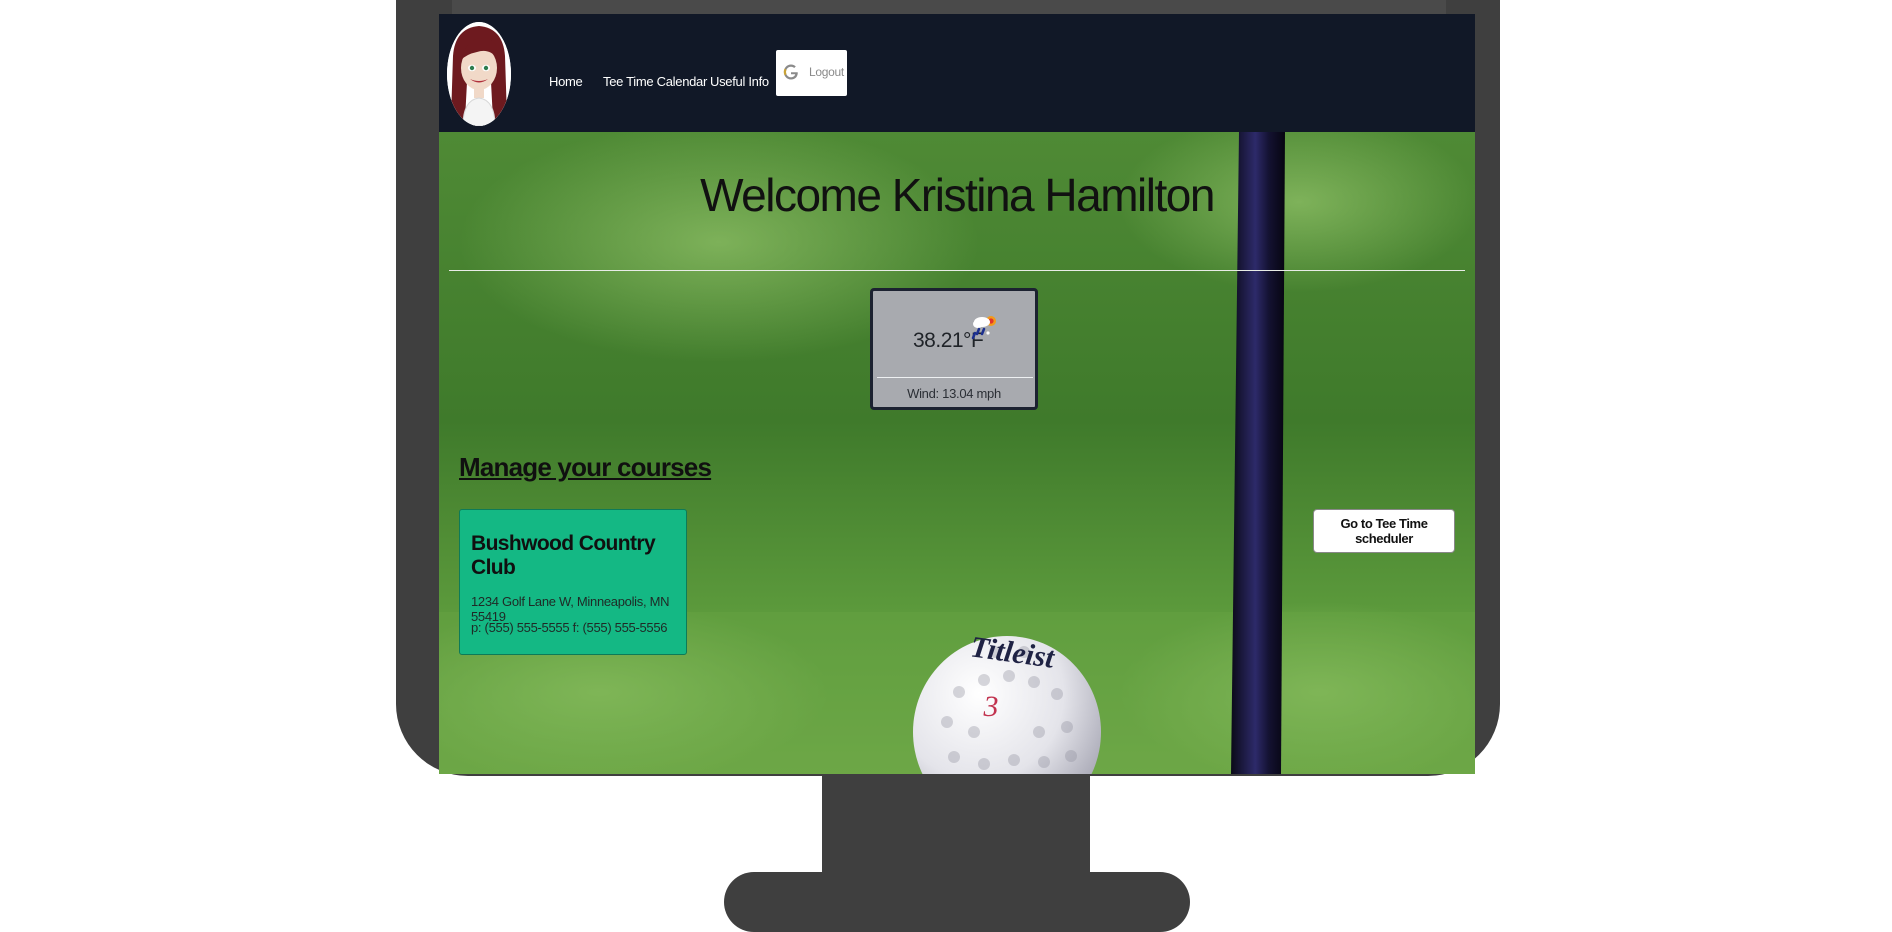 The width and height of the screenshot is (1892, 932). What do you see at coordinates (991, 706) in the screenshot?
I see `ball-number-text: 3` at bounding box center [991, 706].